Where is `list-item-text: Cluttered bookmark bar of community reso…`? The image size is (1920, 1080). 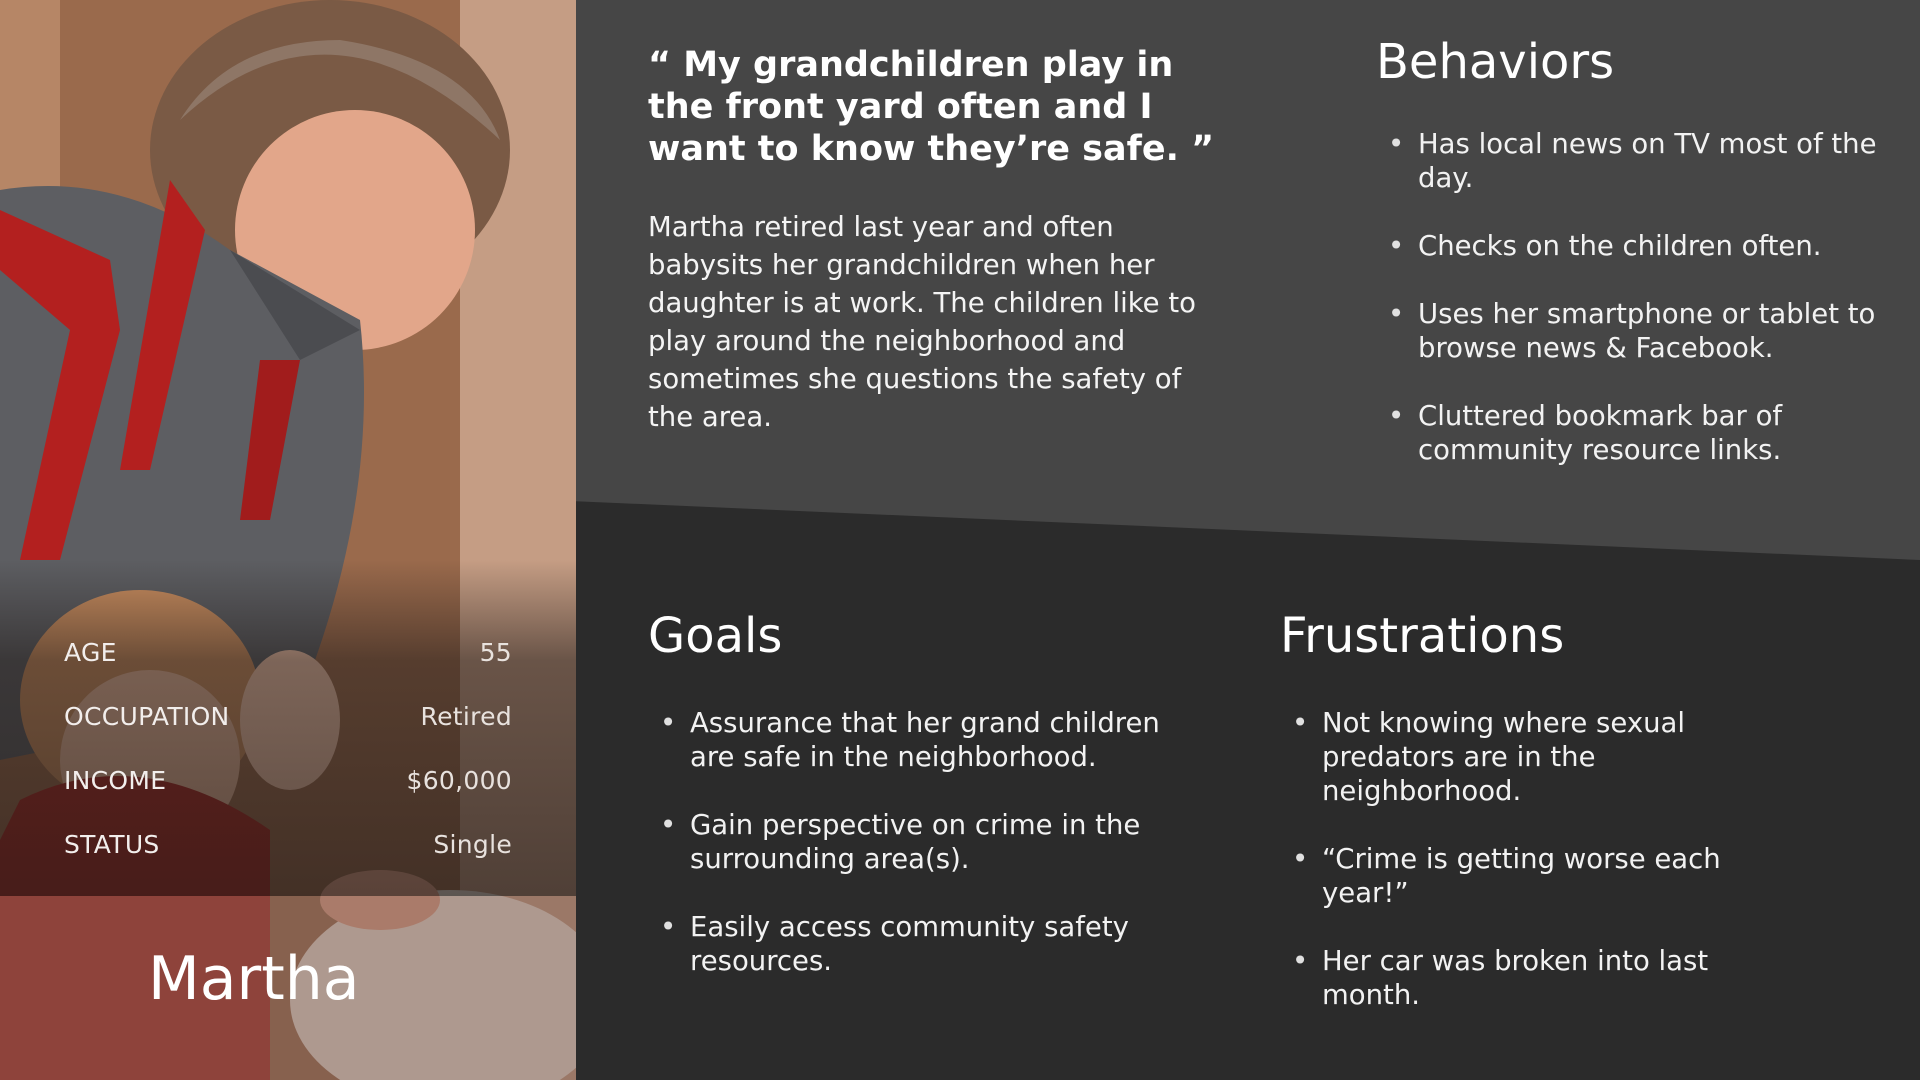 list-item-text: Cluttered bookmark bar of community reso… is located at coordinates (1600, 433).